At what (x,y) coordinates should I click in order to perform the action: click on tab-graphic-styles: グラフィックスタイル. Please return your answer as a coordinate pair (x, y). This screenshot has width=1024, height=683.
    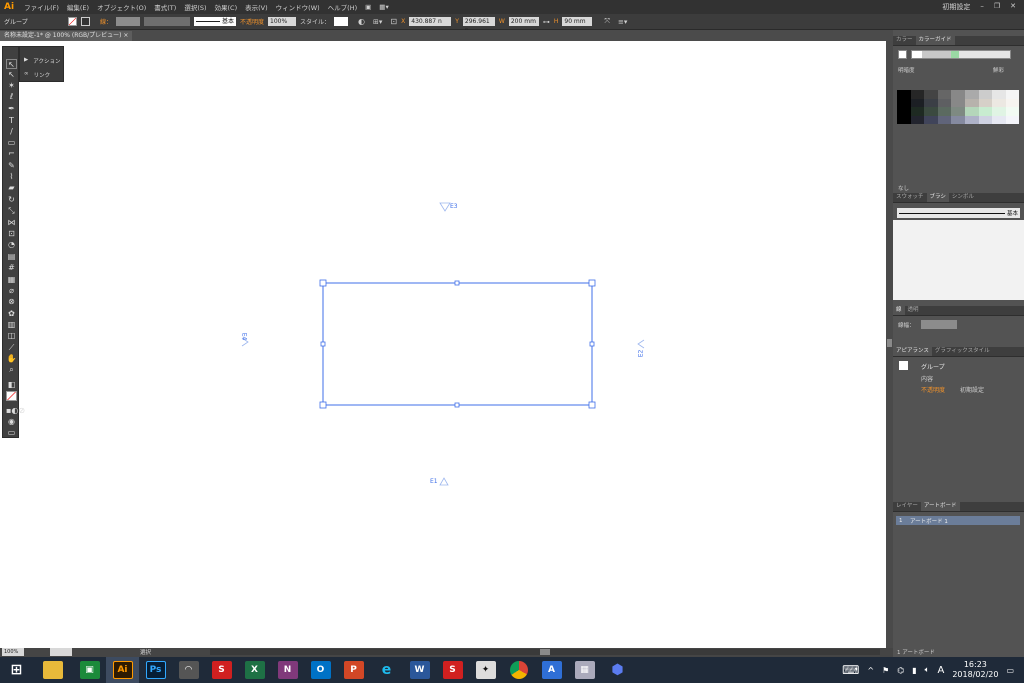
    Looking at the image, I should click on (962, 351).